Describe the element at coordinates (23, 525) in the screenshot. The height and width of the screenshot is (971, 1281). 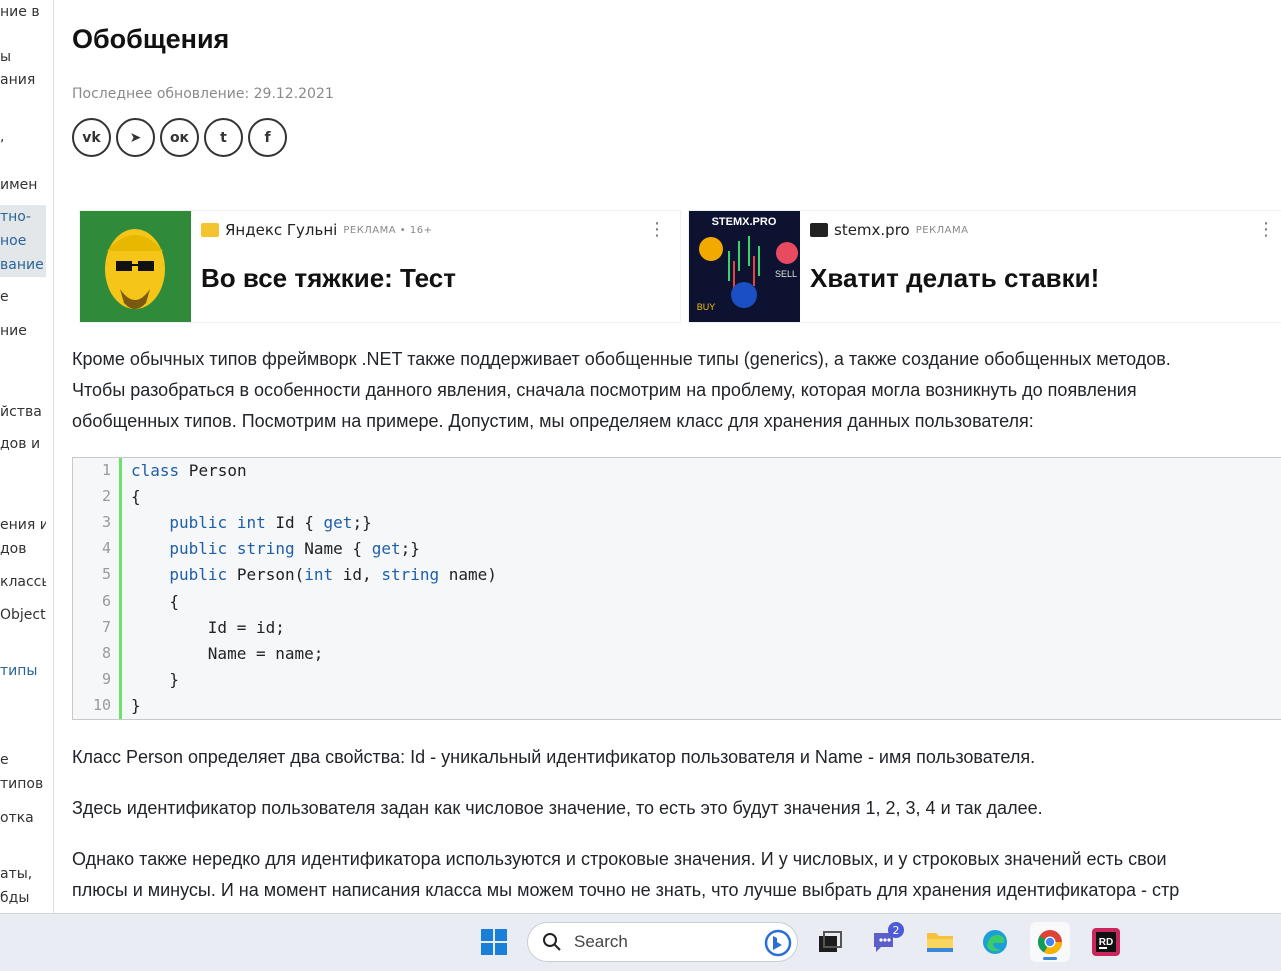
I see `sidebar-item: ения и` at that location.